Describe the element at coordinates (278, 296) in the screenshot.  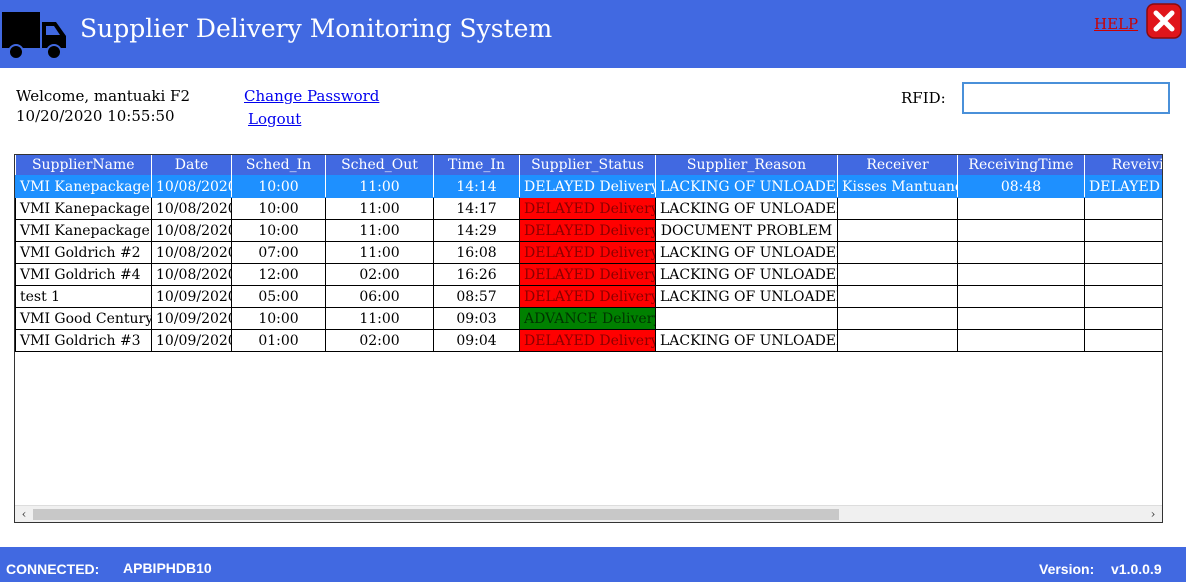
I see `table-cell: 05:00` at that location.